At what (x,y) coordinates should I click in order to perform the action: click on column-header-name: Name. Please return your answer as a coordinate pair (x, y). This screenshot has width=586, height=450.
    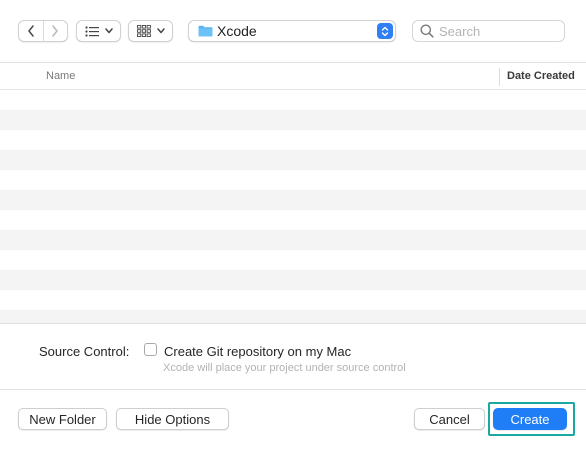
    Looking at the image, I should click on (60, 76).